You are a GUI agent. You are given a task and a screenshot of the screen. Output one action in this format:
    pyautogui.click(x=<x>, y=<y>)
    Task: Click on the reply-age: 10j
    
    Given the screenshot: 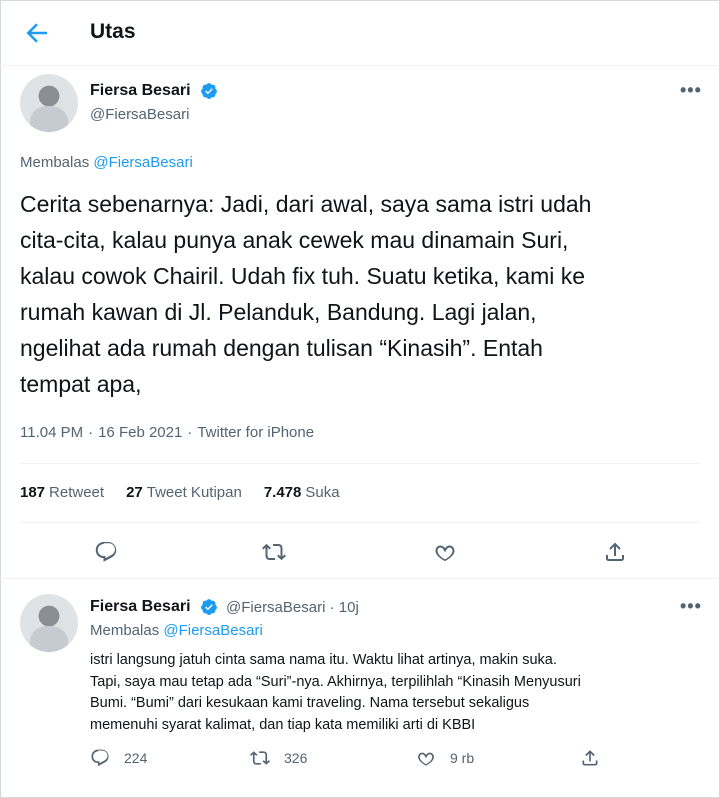 What is the action you would take?
    pyautogui.click(x=349, y=607)
    